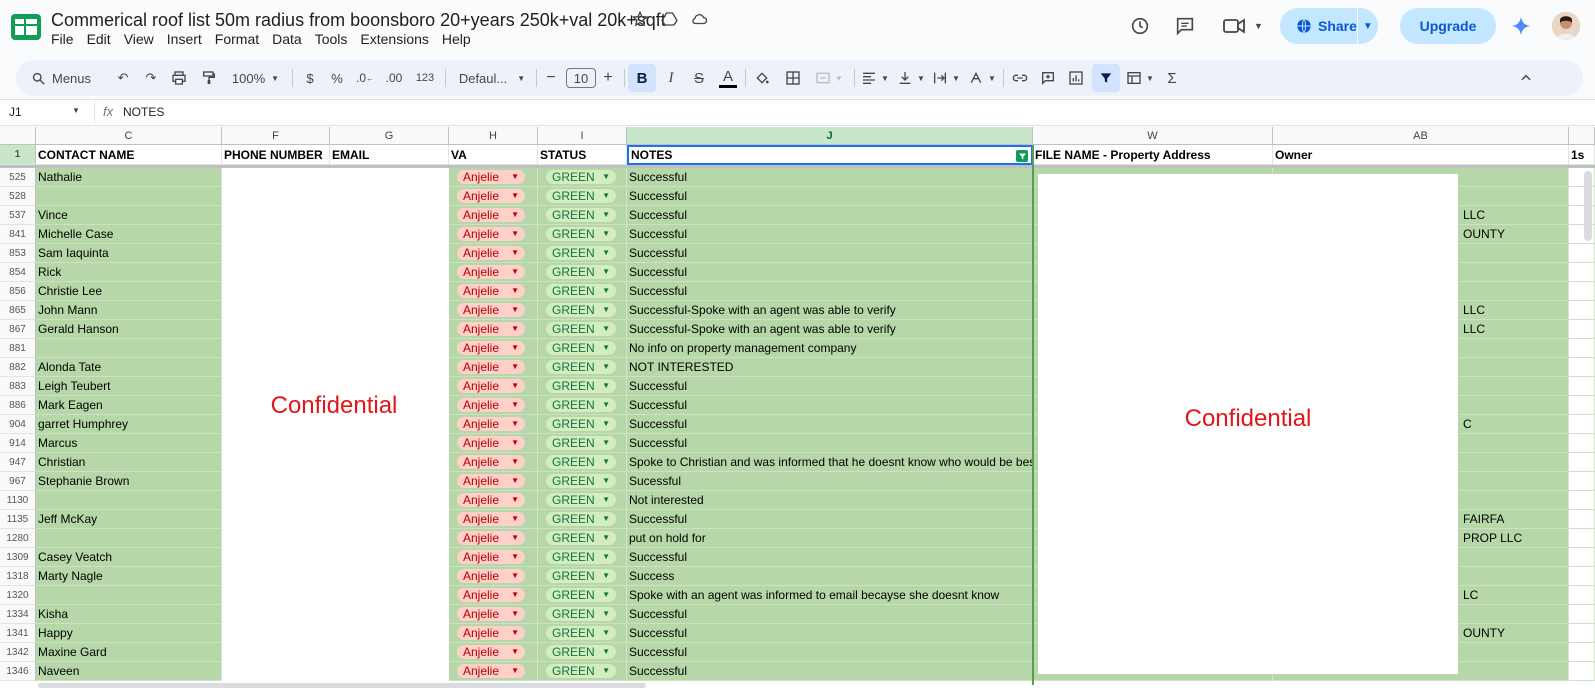 The width and height of the screenshot is (1595, 692). What do you see at coordinates (830, 348) in the screenshot?
I see `notes-cell: No info on property management company` at bounding box center [830, 348].